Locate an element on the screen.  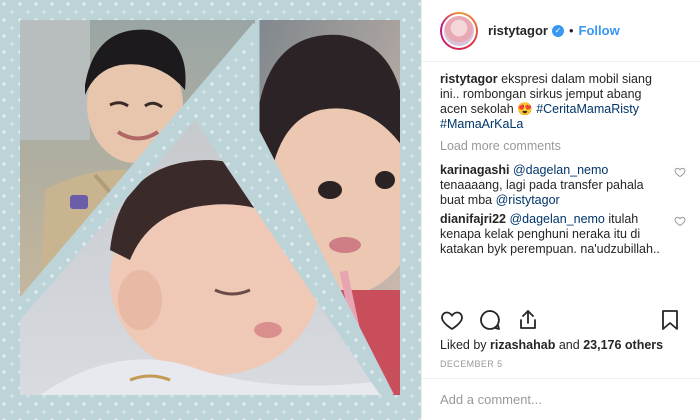
bookmark-icon is located at coordinates (670, 320).